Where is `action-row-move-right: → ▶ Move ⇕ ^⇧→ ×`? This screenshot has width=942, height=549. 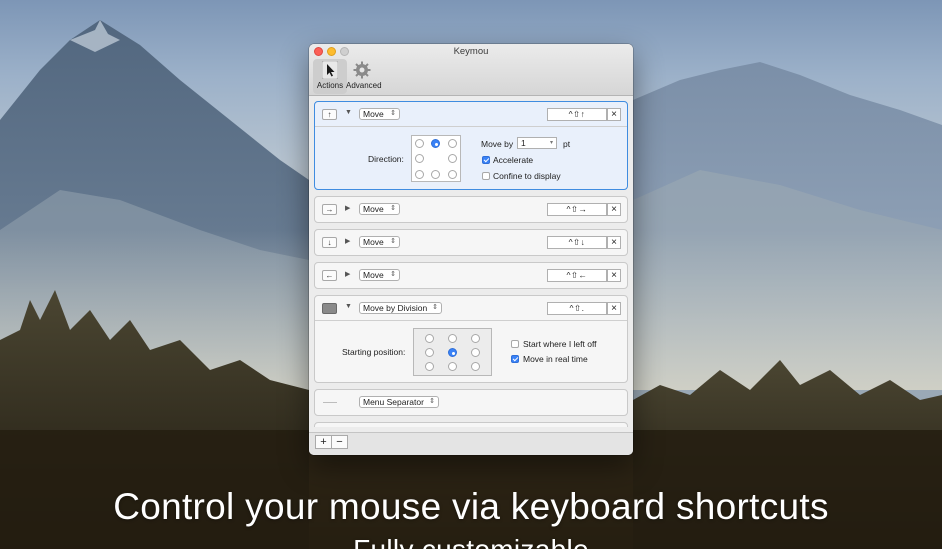
action-row-move-right: → ▶ Move ⇕ ^⇧→ × is located at coordinates (471, 209).